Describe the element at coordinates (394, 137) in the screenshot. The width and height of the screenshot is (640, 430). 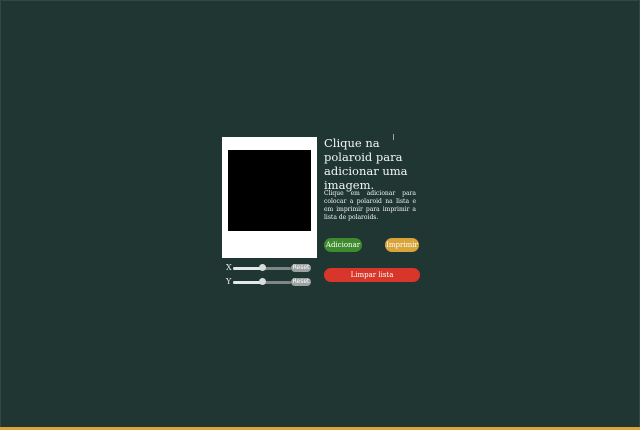
I see `text-cursor-icon` at that location.